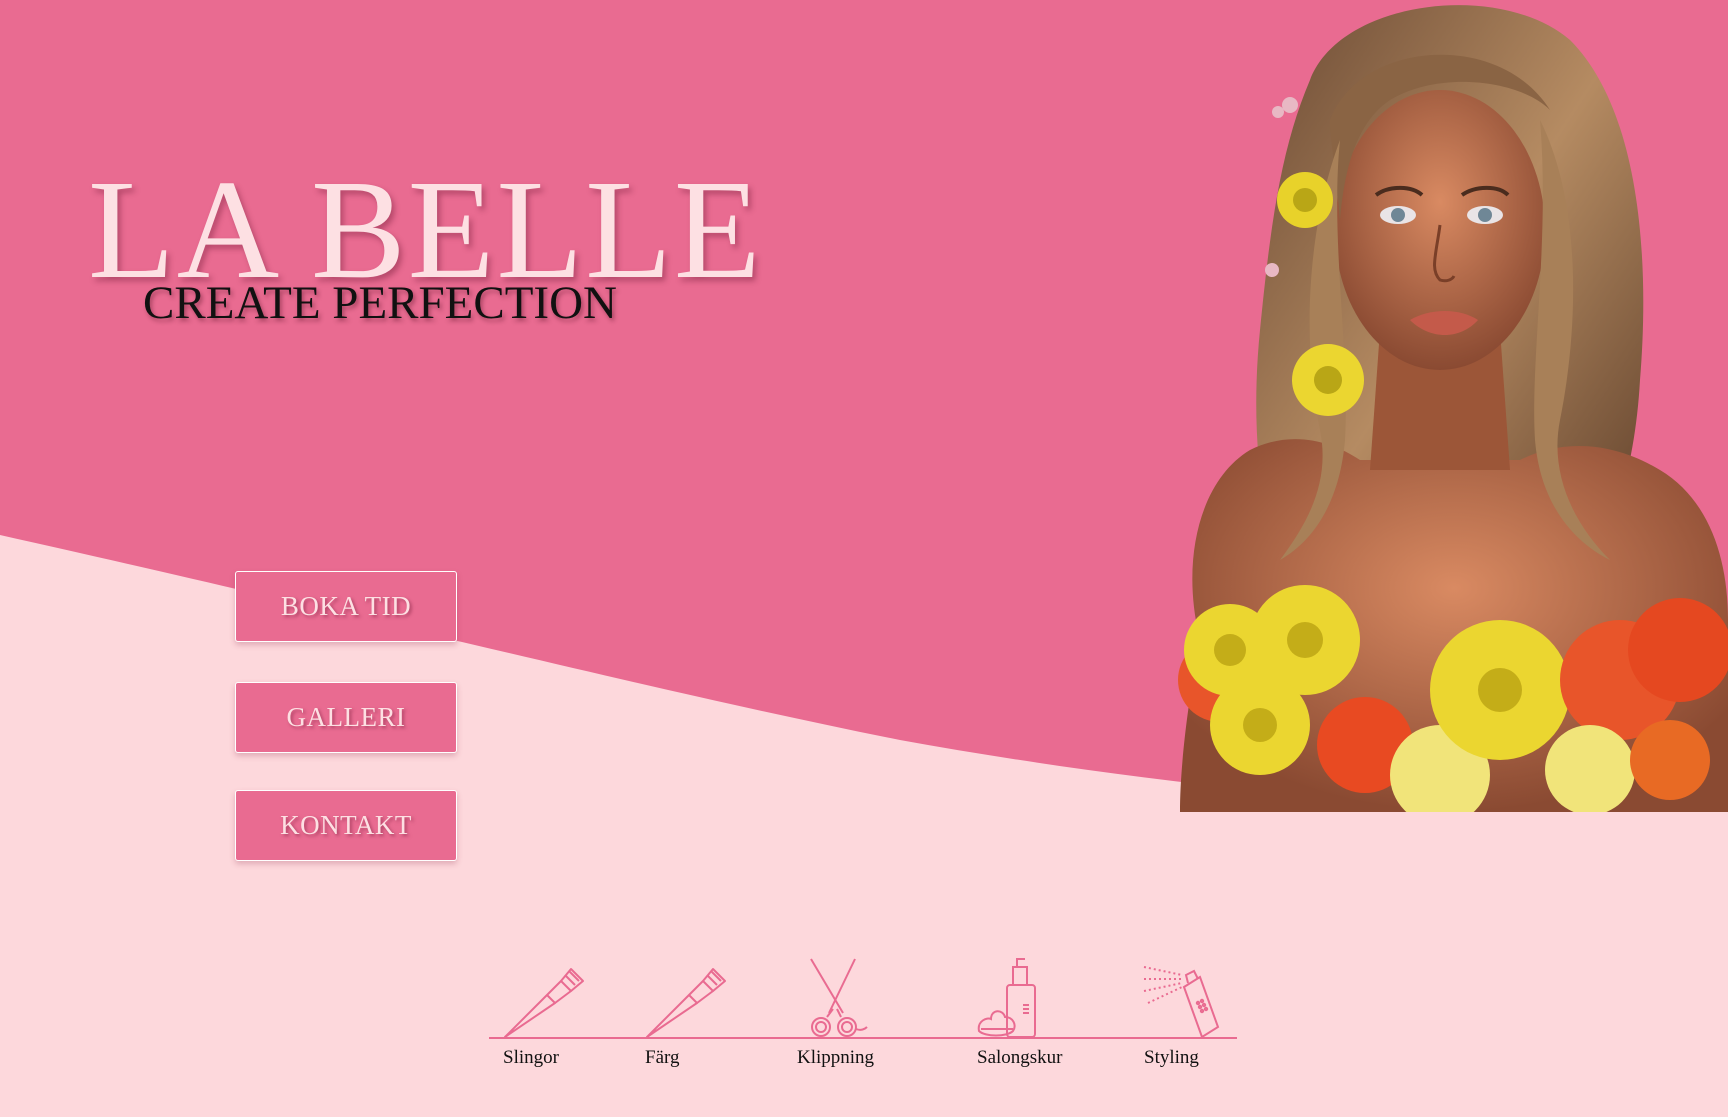  What do you see at coordinates (531, 1057) in the screenshot?
I see `service-label: Slingor` at bounding box center [531, 1057].